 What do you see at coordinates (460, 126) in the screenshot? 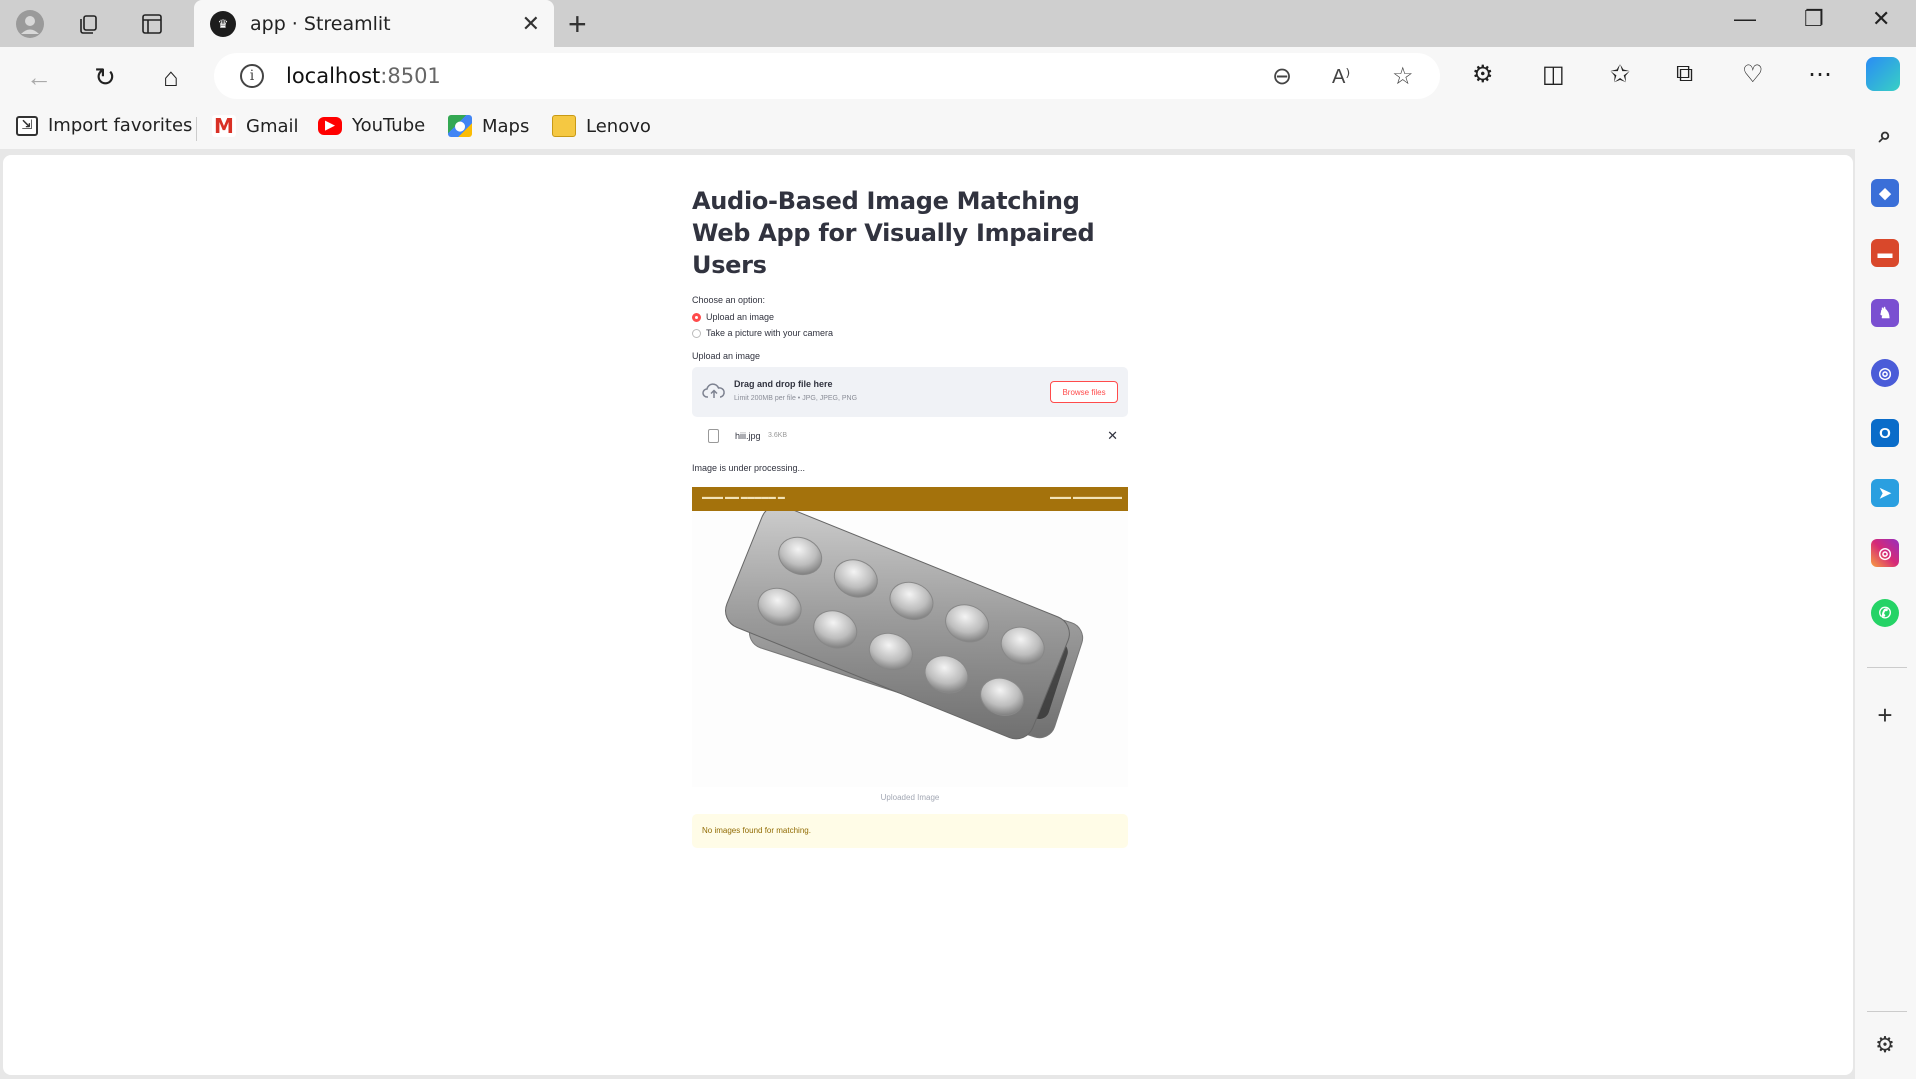
I see `maps-icon: ●` at bounding box center [460, 126].